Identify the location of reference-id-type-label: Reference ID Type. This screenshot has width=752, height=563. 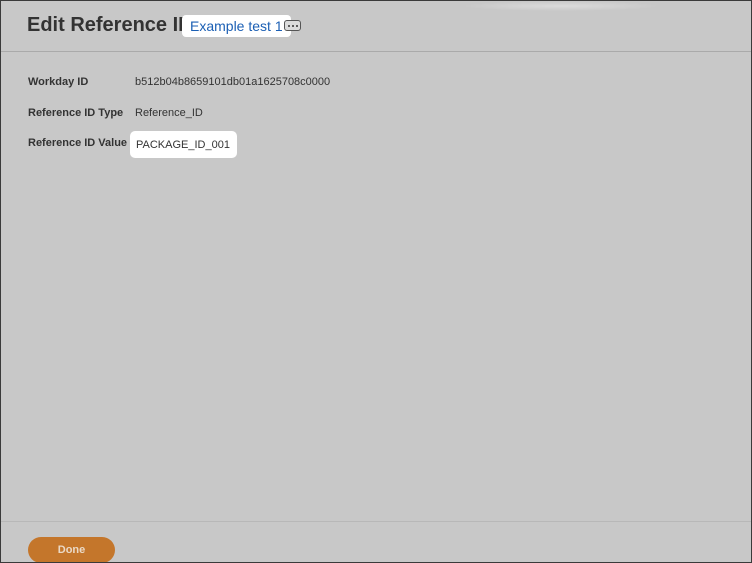
(76, 113).